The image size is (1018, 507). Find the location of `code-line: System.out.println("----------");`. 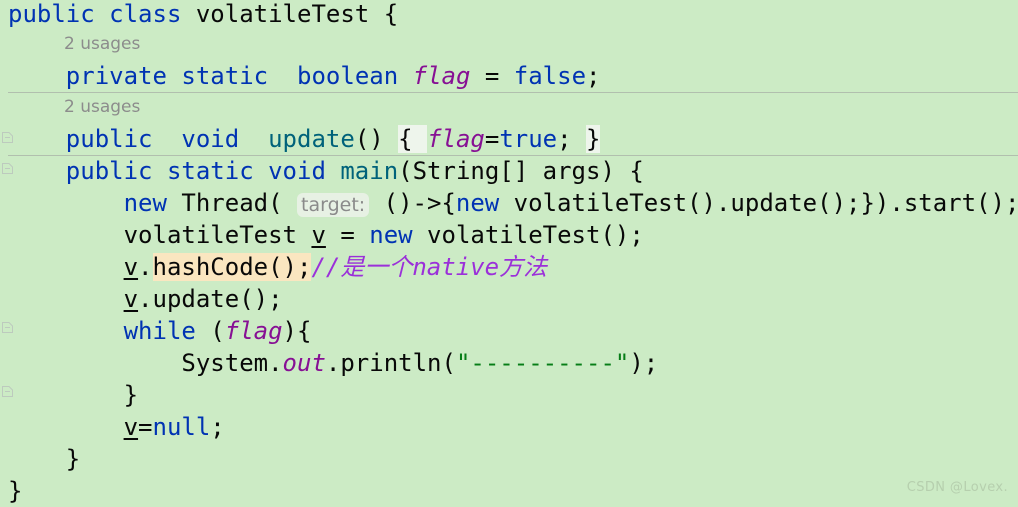

code-line: System.out.println("----------"); is located at coordinates (333, 363).